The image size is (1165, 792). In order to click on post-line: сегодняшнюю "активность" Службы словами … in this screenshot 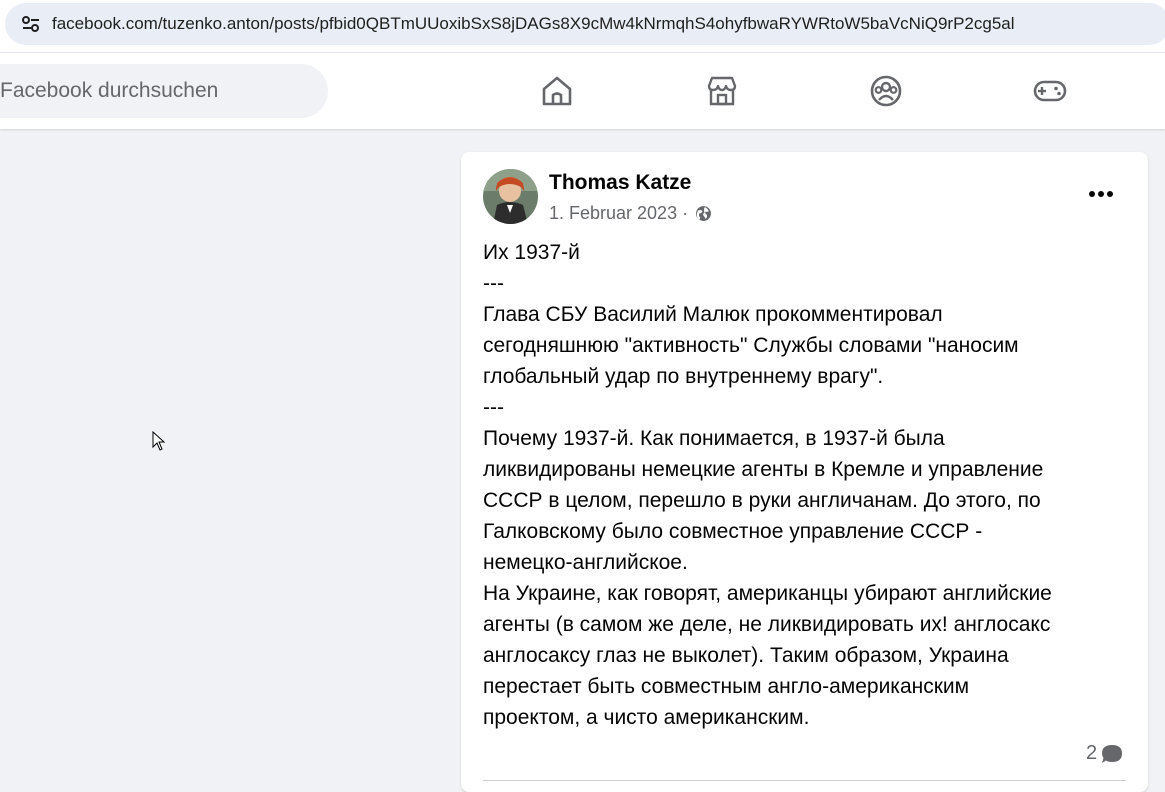, I will do `click(751, 345)`.